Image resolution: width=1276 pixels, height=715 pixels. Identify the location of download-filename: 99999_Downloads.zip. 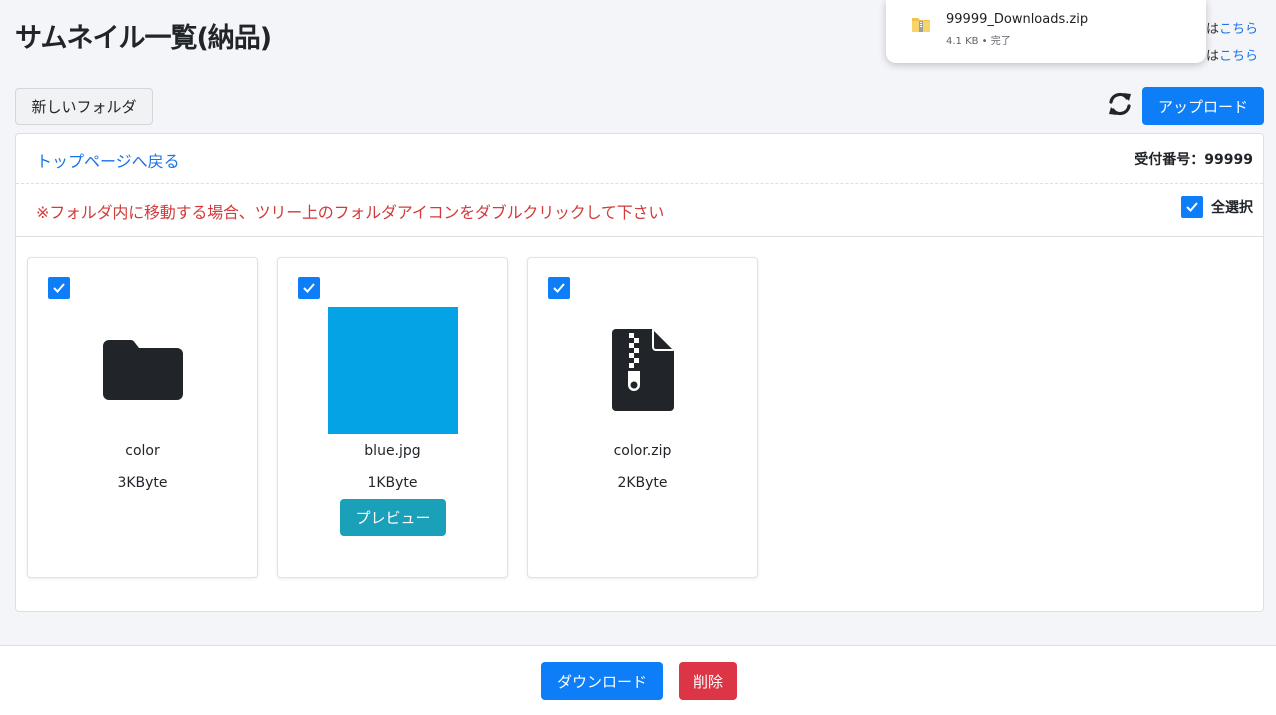
(1017, 19).